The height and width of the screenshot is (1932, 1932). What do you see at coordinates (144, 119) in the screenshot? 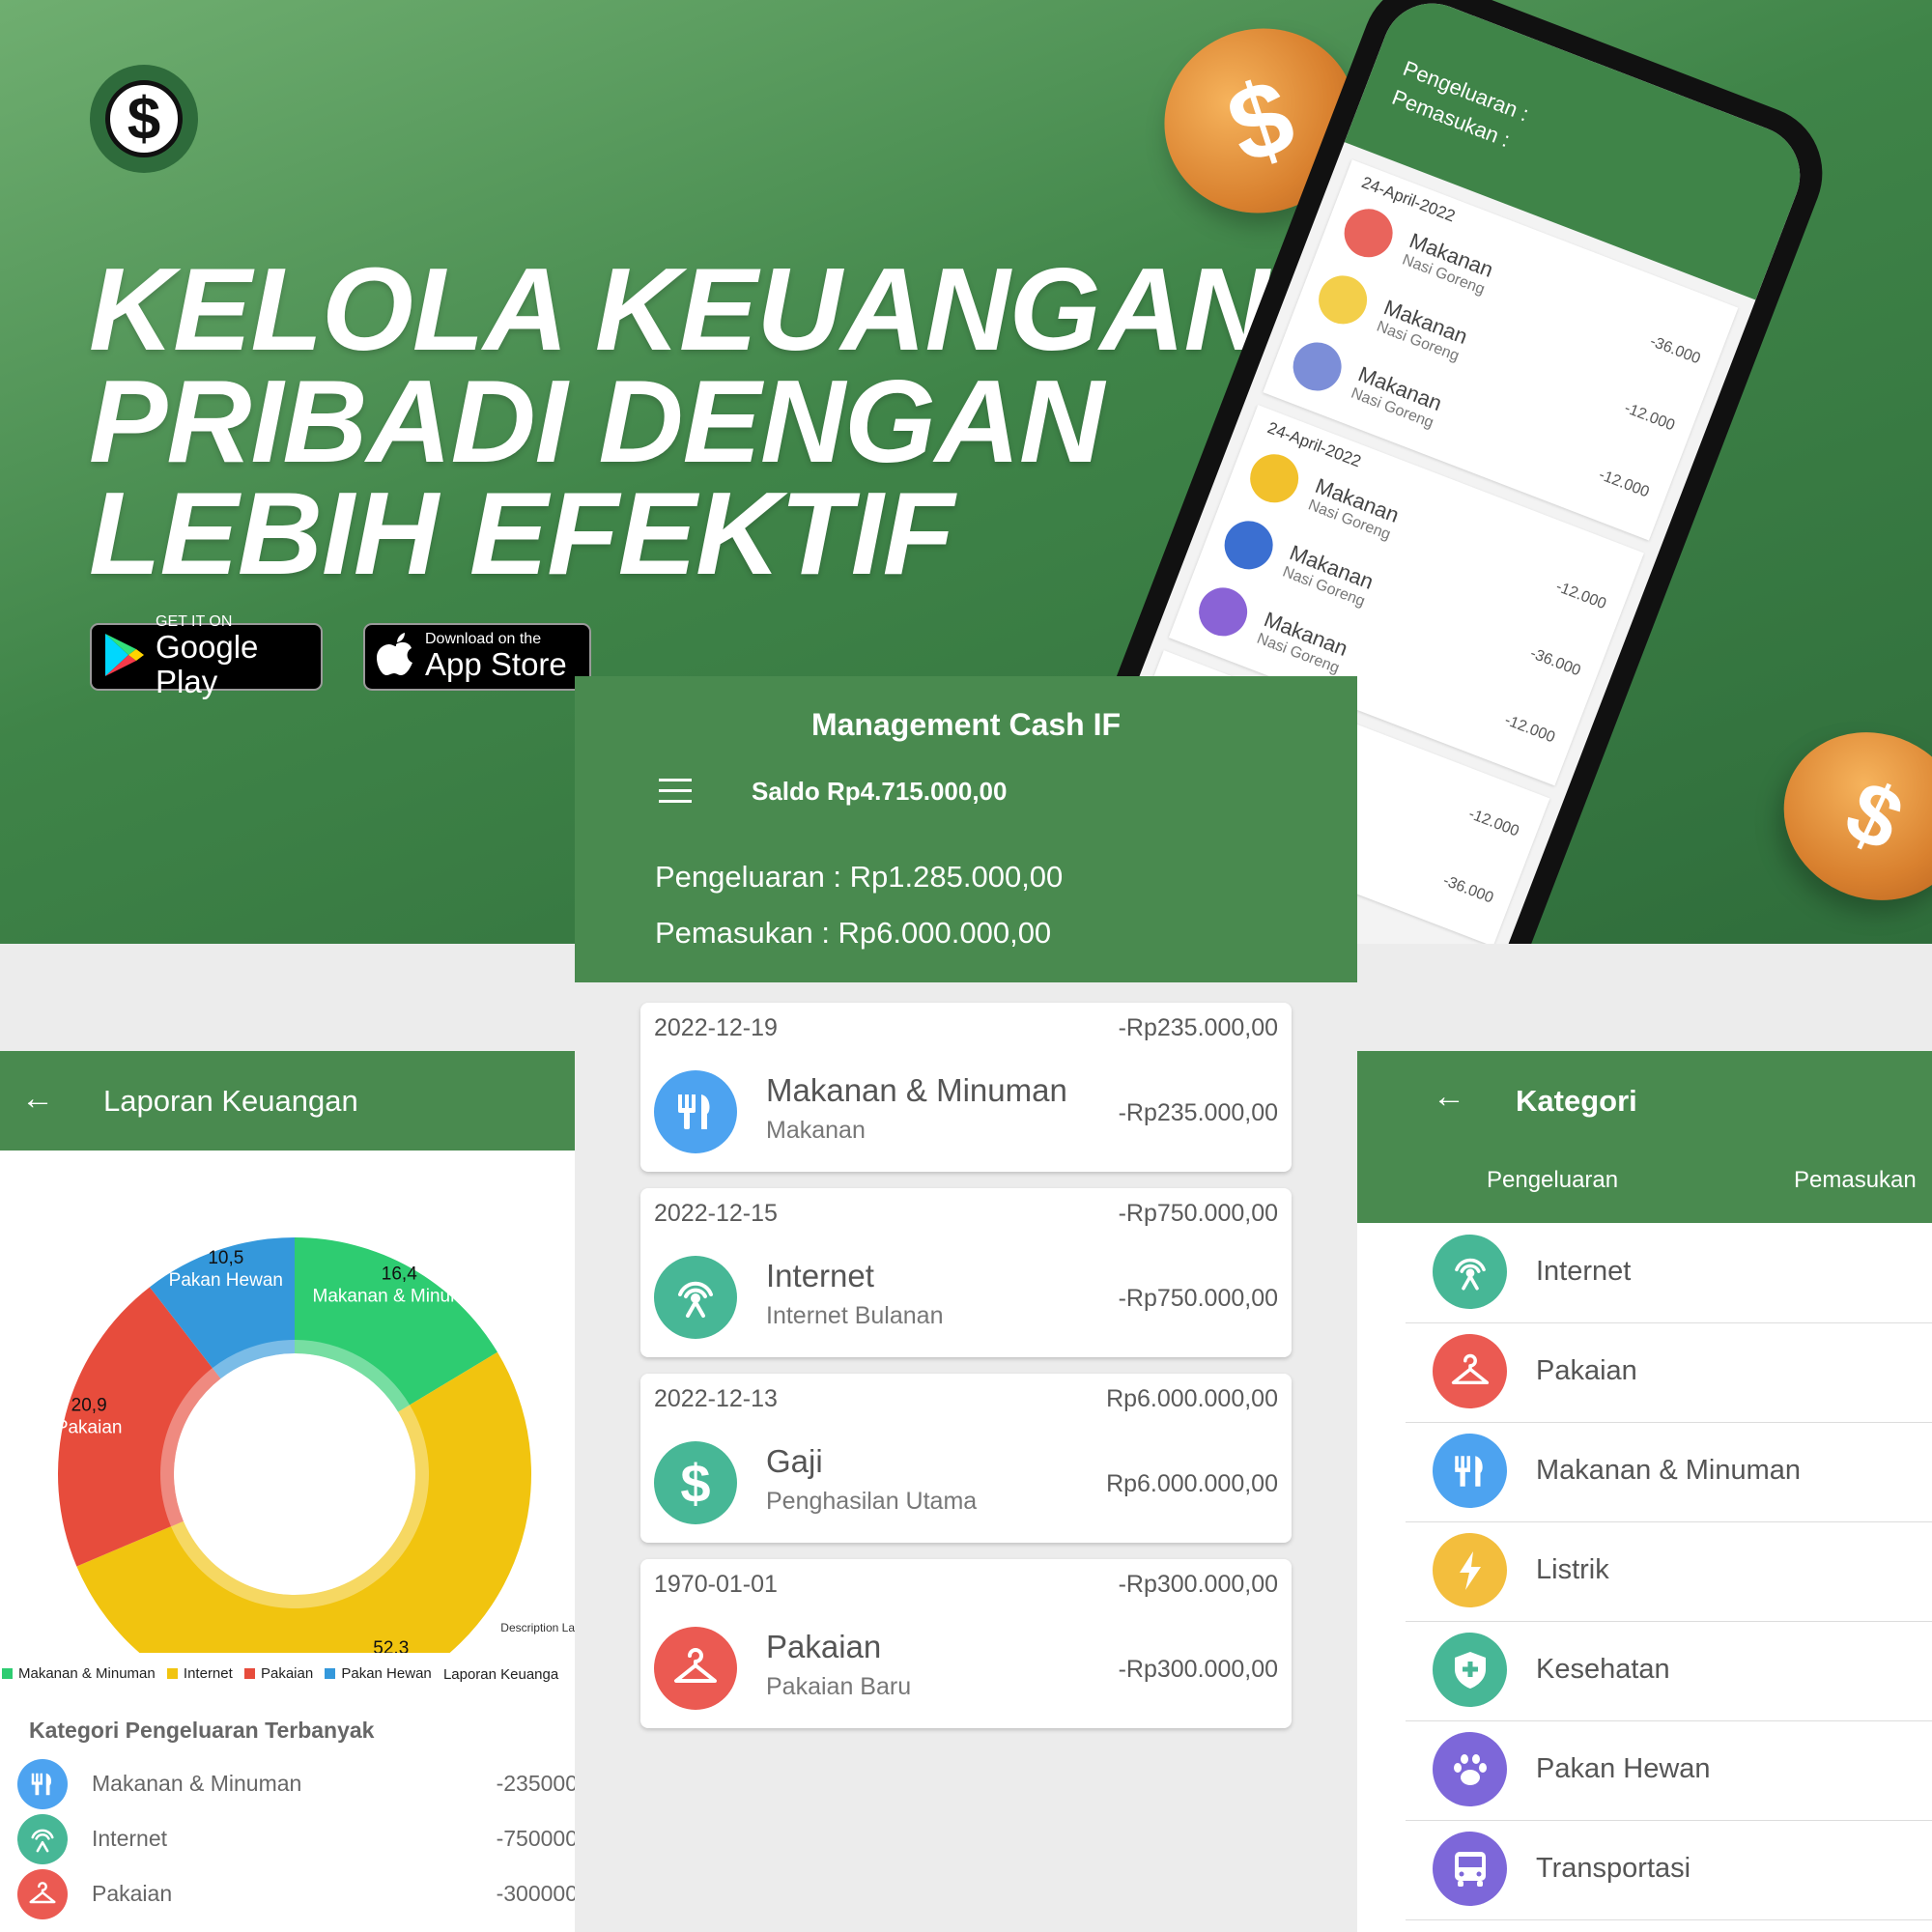
I see `app-logo: $` at bounding box center [144, 119].